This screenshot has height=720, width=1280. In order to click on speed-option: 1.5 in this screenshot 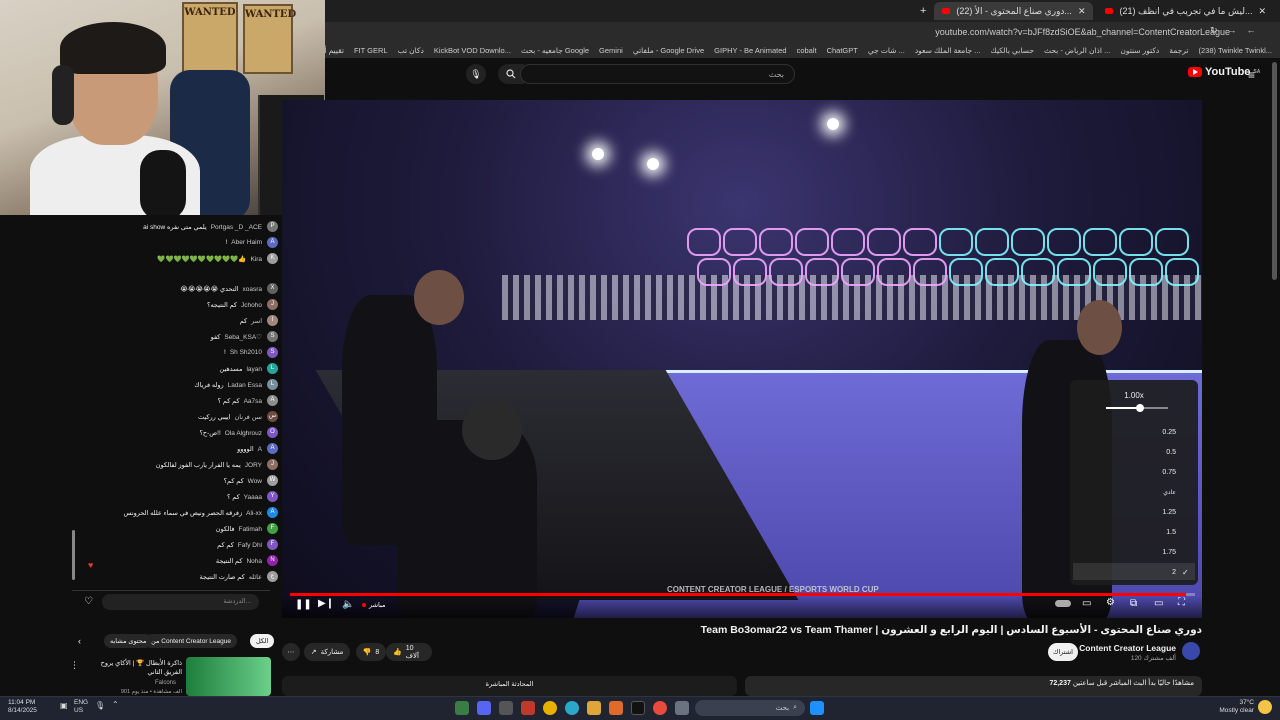, I will do `click(1171, 532)`.